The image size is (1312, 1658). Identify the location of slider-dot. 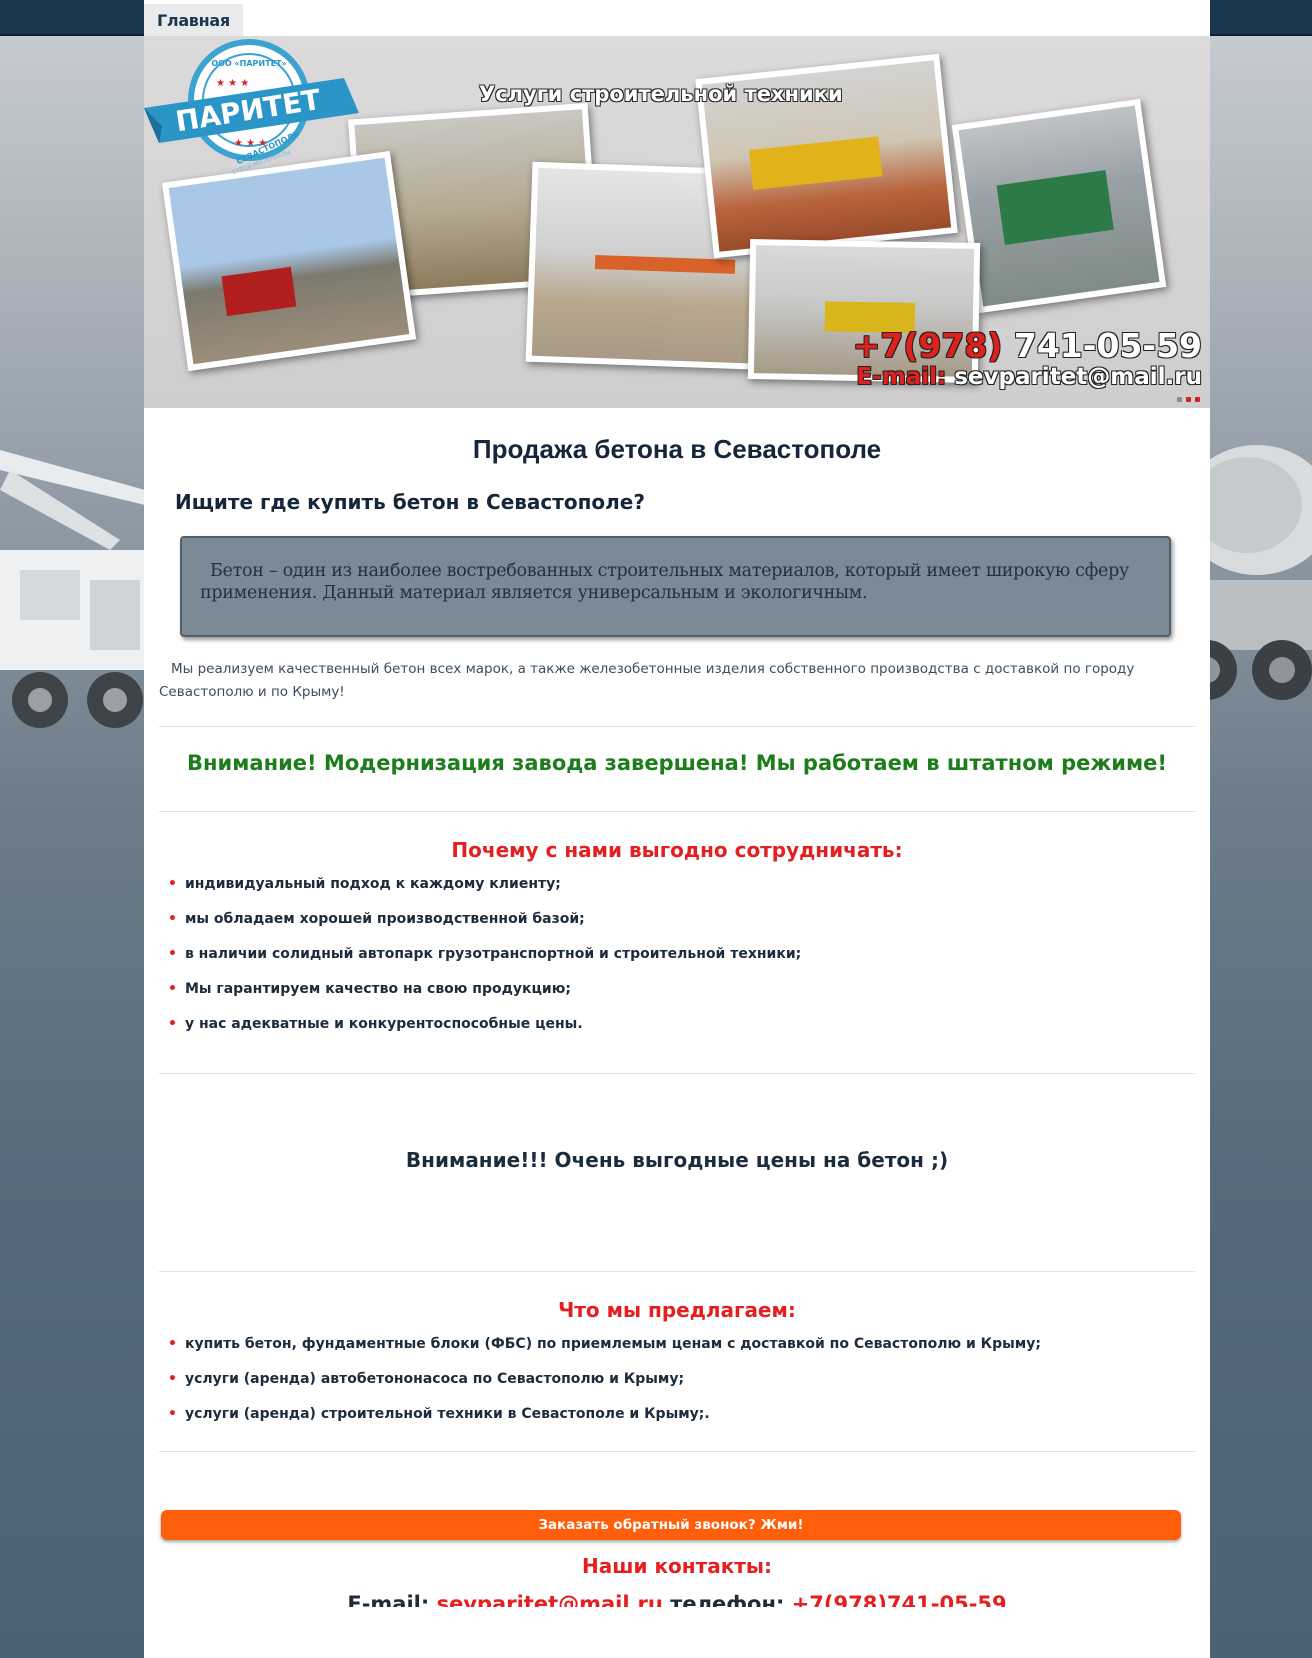
(1179, 399).